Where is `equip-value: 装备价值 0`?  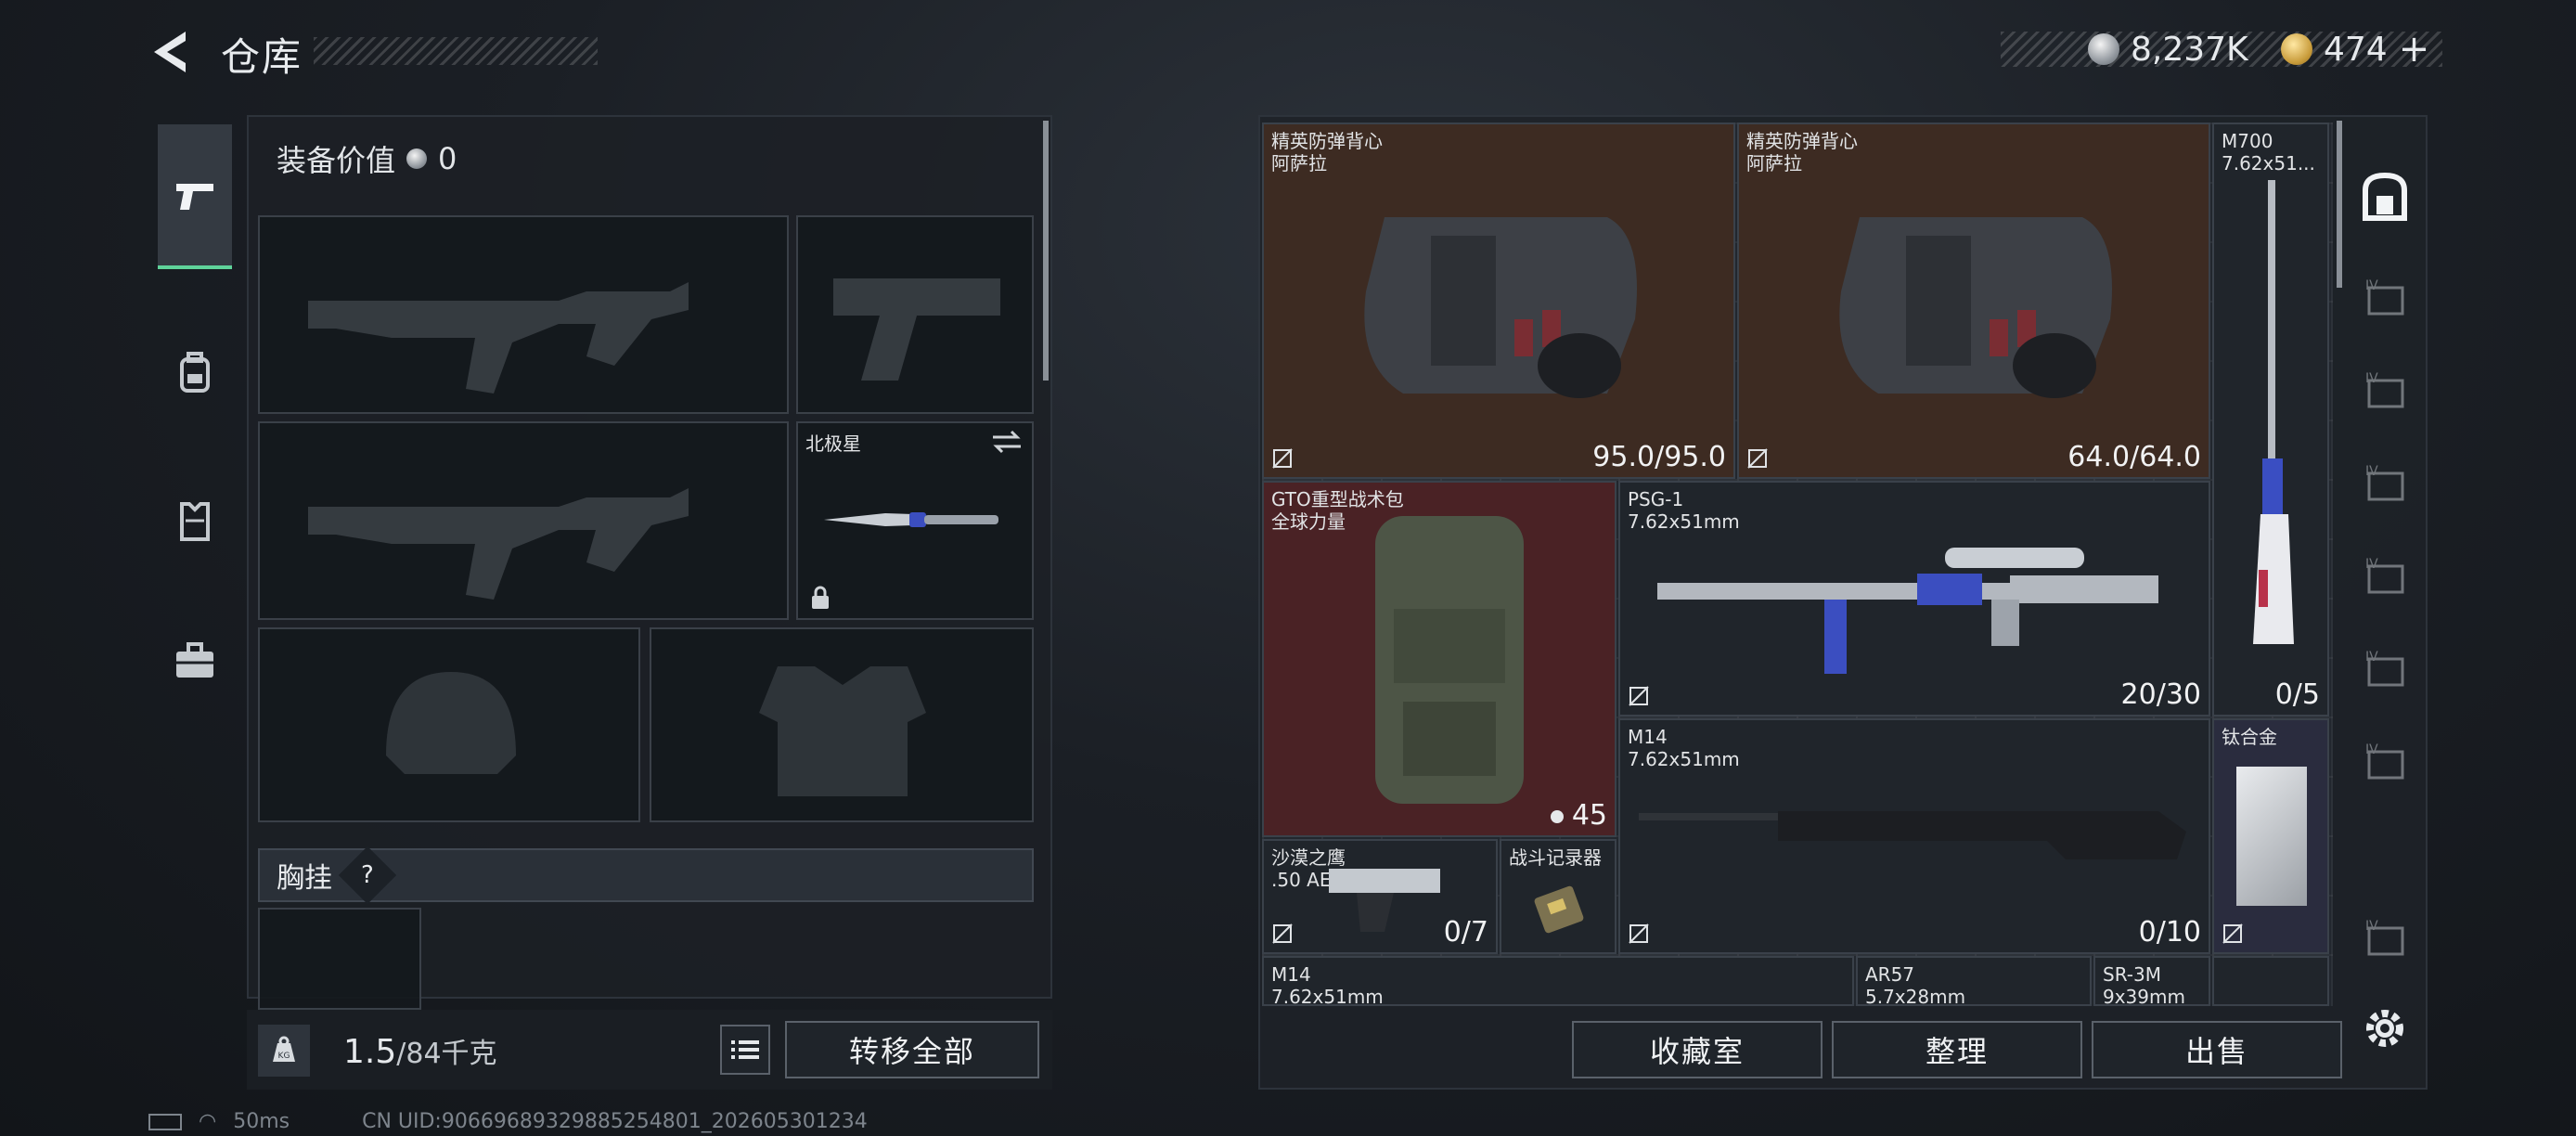
equip-value: 装备价值 0 is located at coordinates (367, 158).